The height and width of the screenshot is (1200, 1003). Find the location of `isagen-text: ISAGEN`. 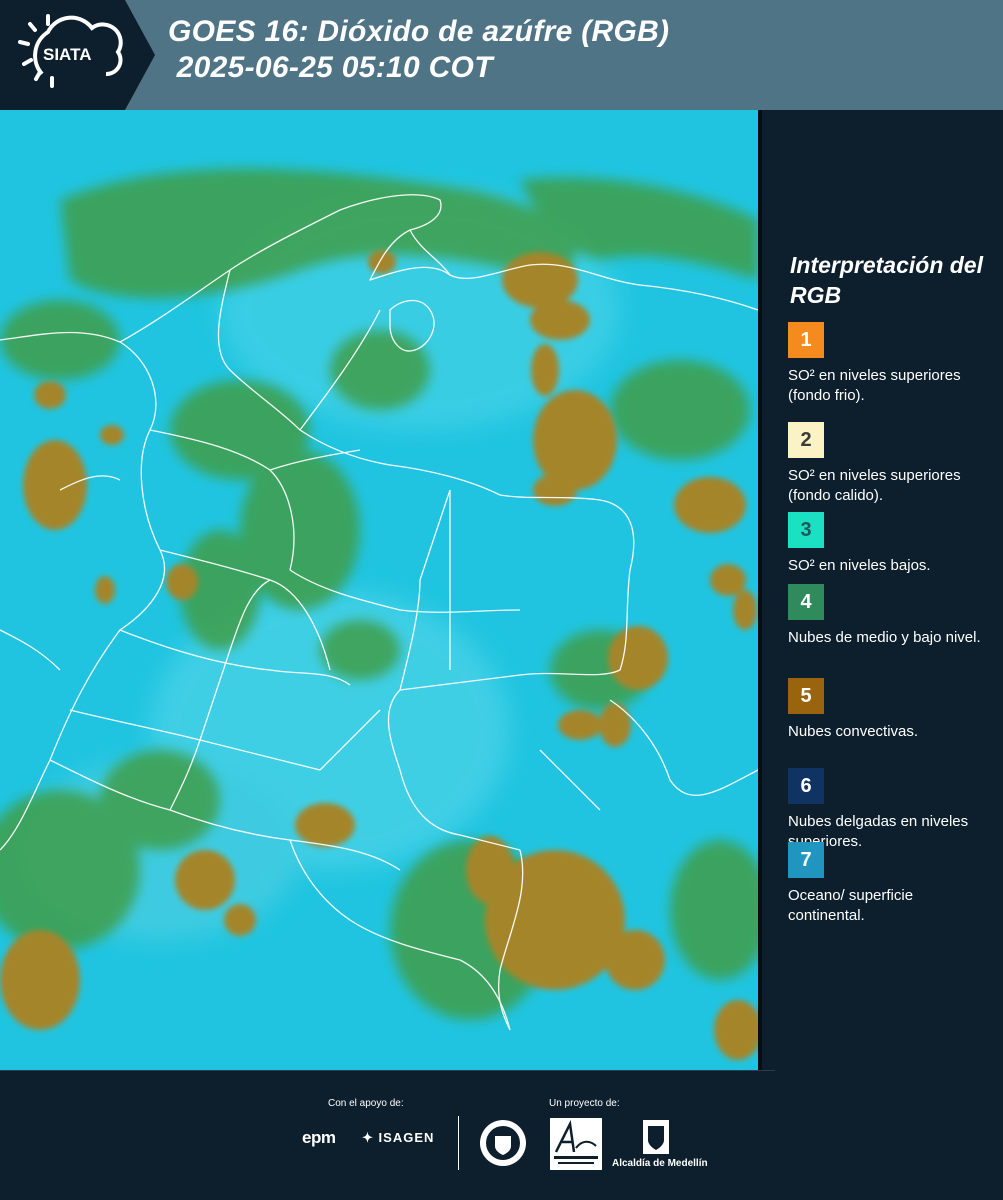

isagen-text: ISAGEN is located at coordinates (406, 1137).